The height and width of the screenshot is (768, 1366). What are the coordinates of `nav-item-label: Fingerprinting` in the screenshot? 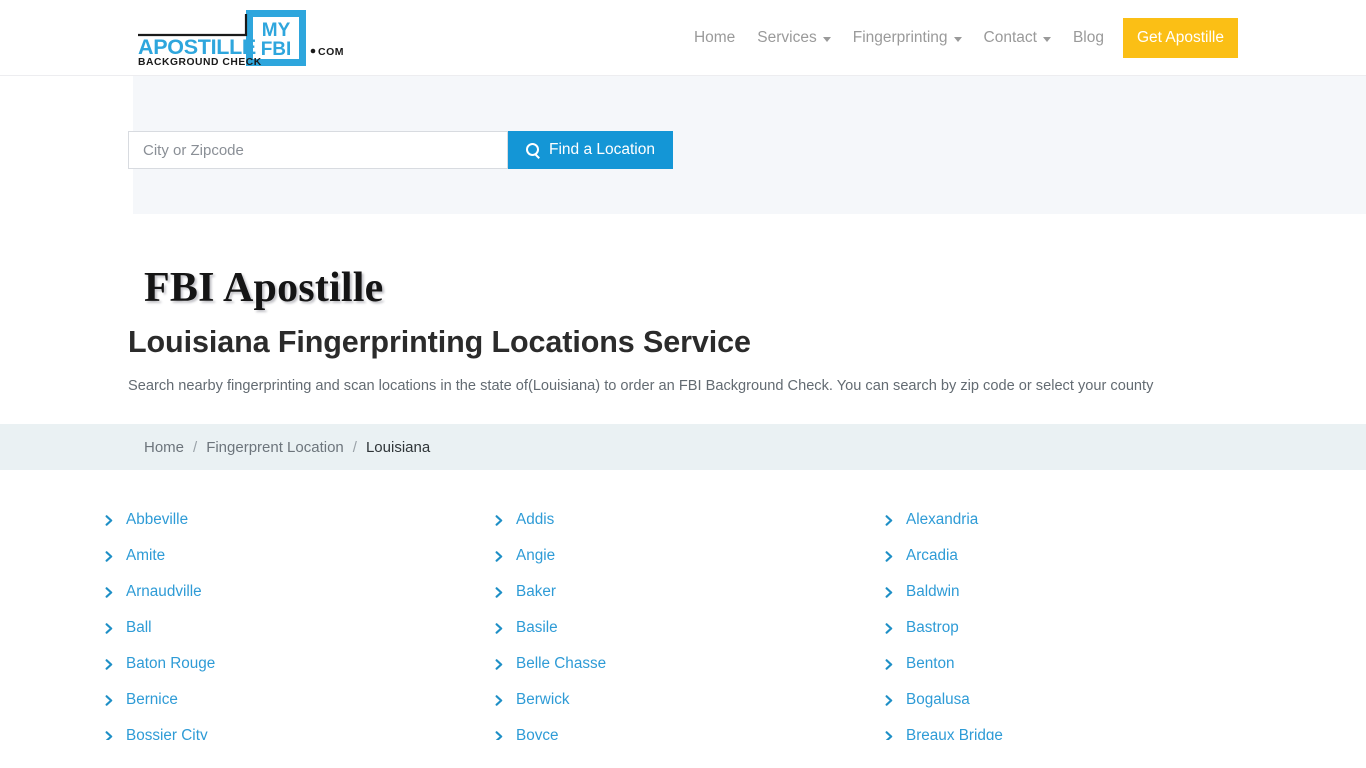 It's located at (900, 37).